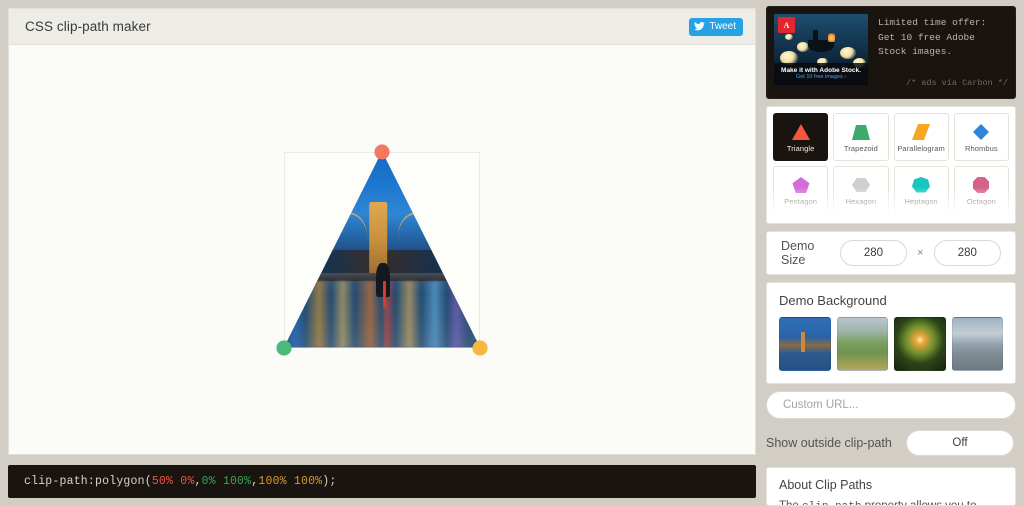 This screenshot has width=1024, height=506. I want to click on demo-size-row: Demo Size 280 × 280, so click(891, 253).